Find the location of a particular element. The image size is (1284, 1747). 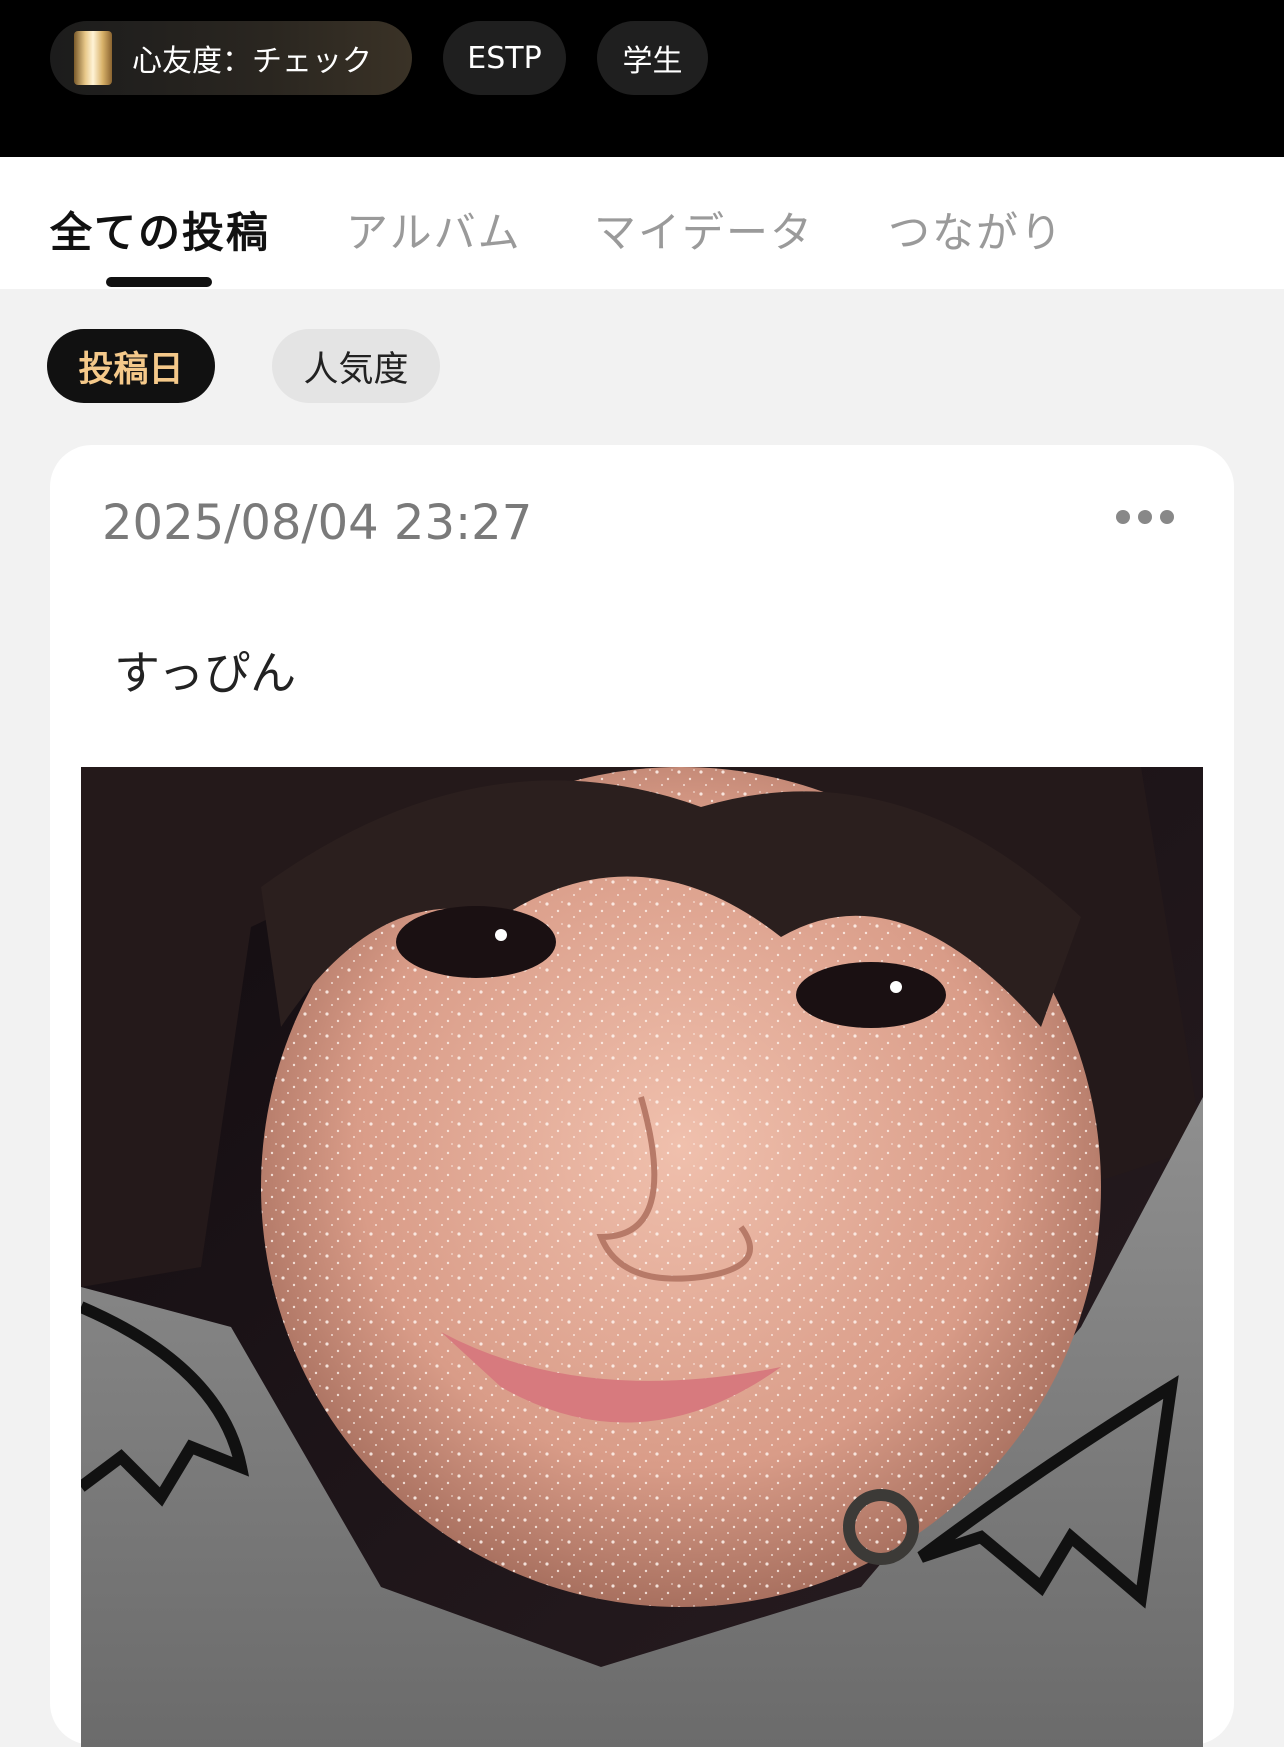

sort-by-date-button: 投稿日 is located at coordinates (131, 366).